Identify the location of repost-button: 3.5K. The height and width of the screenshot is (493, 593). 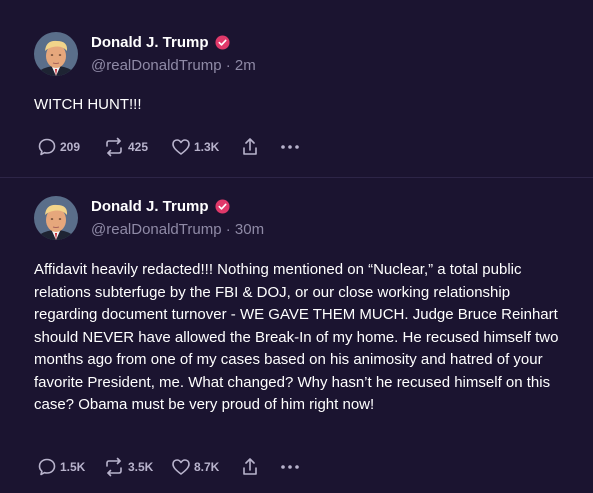
(137, 467).